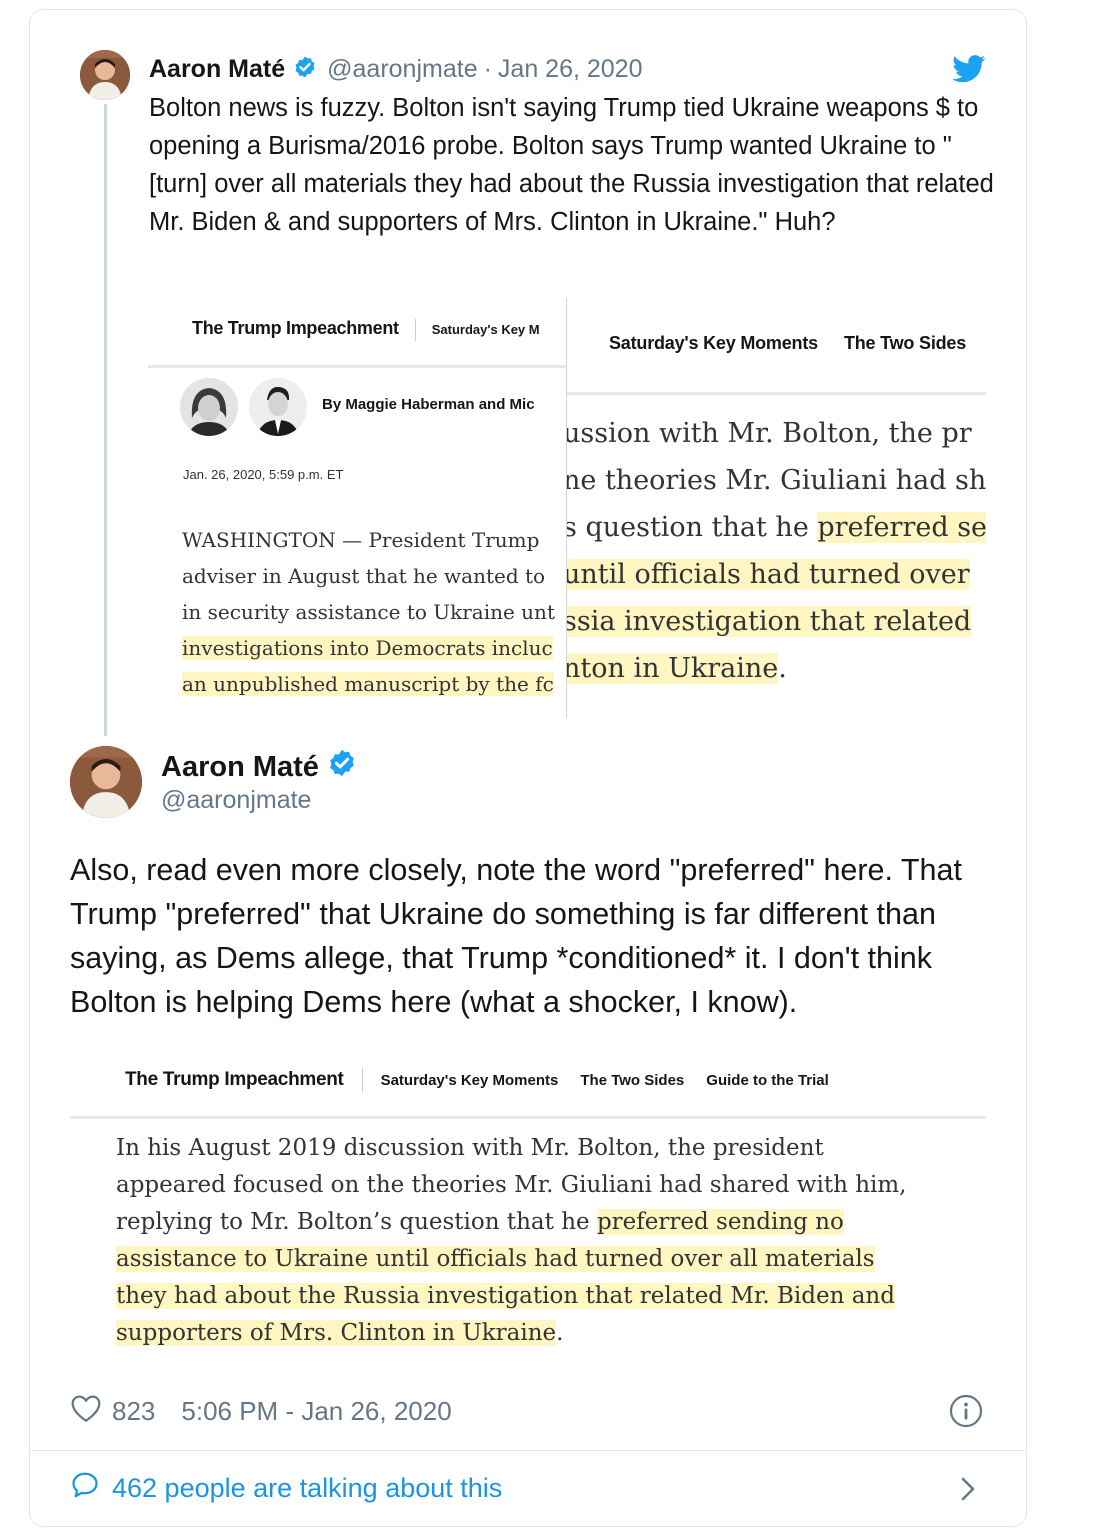  What do you see at coordinates (692, 527) in the screenshot?
I see `line-text: s question that he` at bounding box center [692, 527].